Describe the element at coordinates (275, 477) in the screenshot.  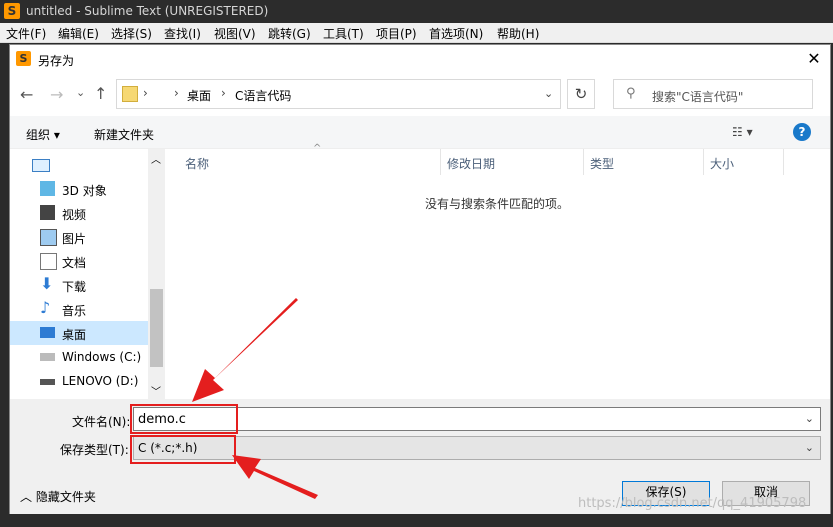
I see `annotation-arrow-down` at that location.